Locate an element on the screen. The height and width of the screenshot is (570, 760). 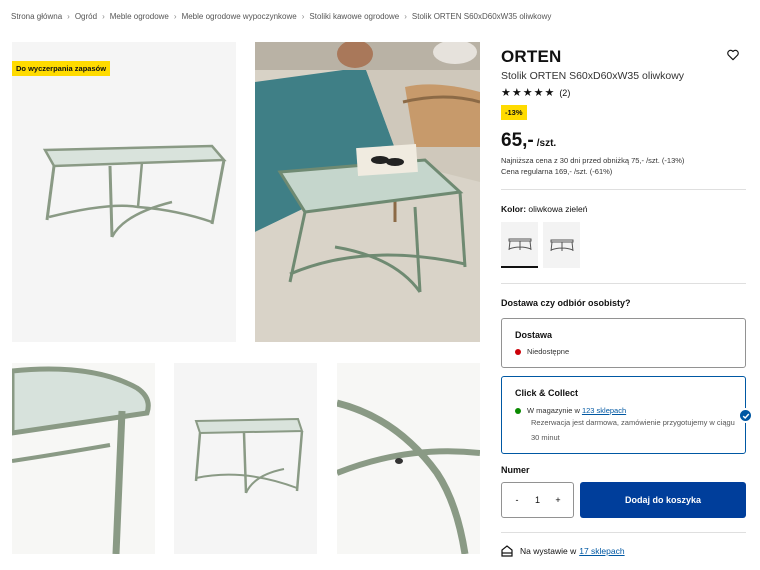
add-to-cart-button: Dodaj do koszyka is located at coordinates (663, 500).